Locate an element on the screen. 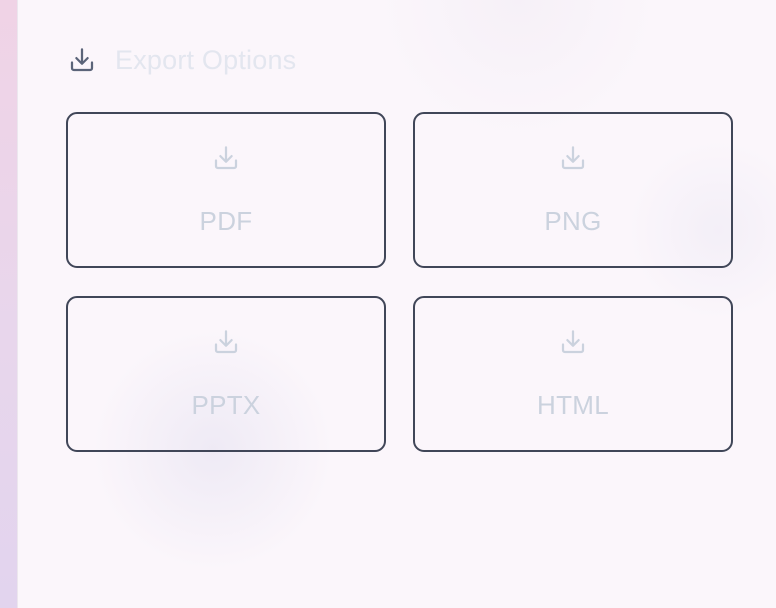 The image size is (776, 608). export-format-label: PPTX is located at coordinates (226, 405).